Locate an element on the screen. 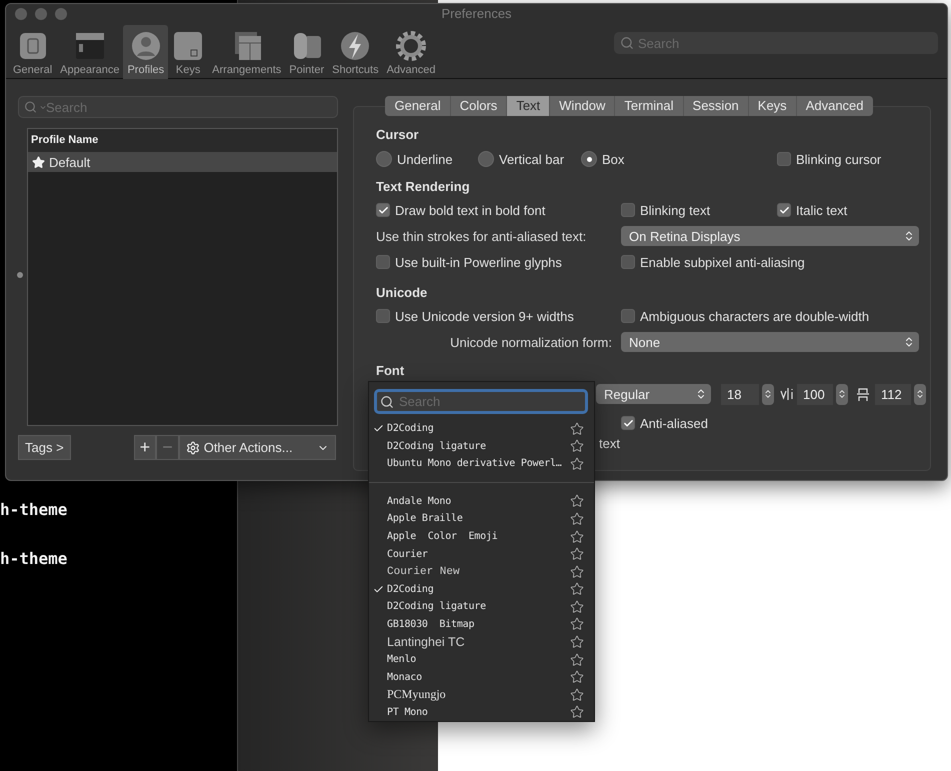  toolbar-item: Appearance is located at coordinates (90, 52).